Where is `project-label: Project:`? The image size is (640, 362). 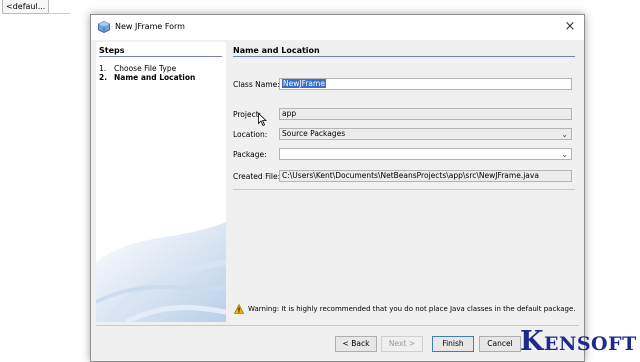 project-label: Project: is located at coordinates (247, 114).